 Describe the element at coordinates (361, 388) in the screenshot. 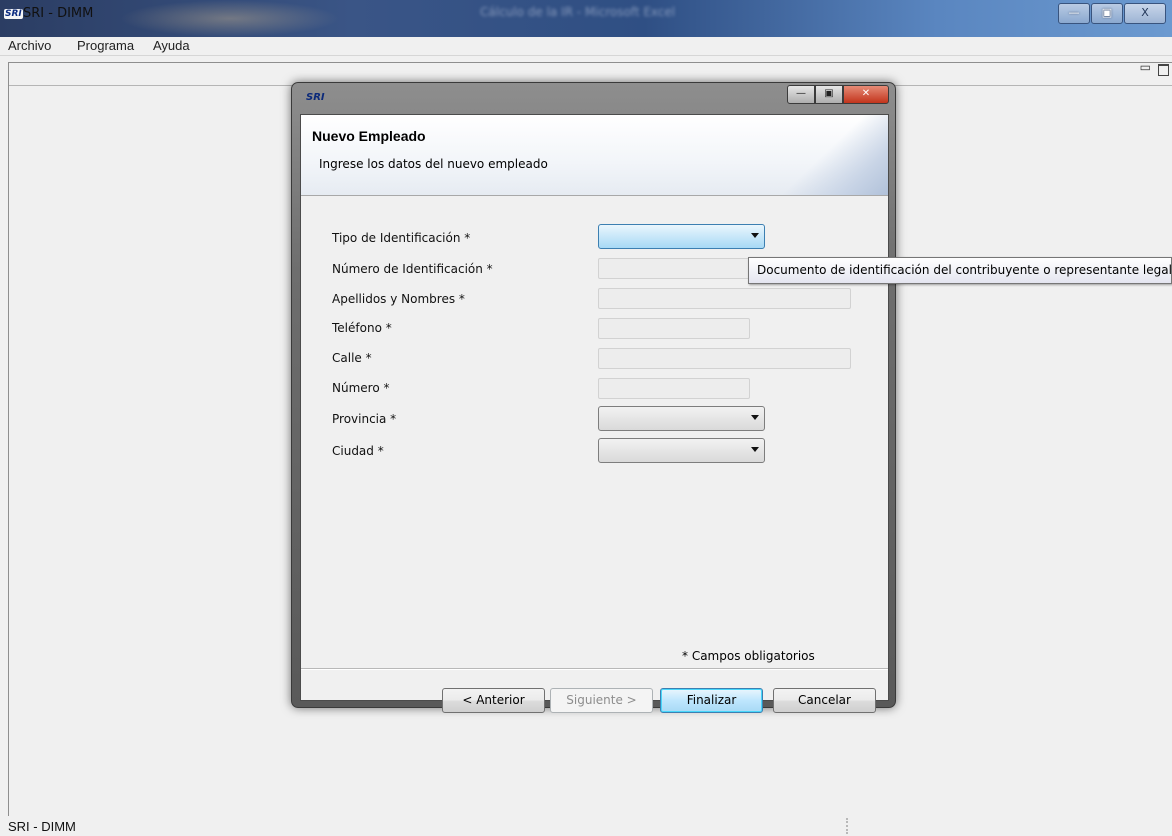

I see `label-numero: Número *` at that location.